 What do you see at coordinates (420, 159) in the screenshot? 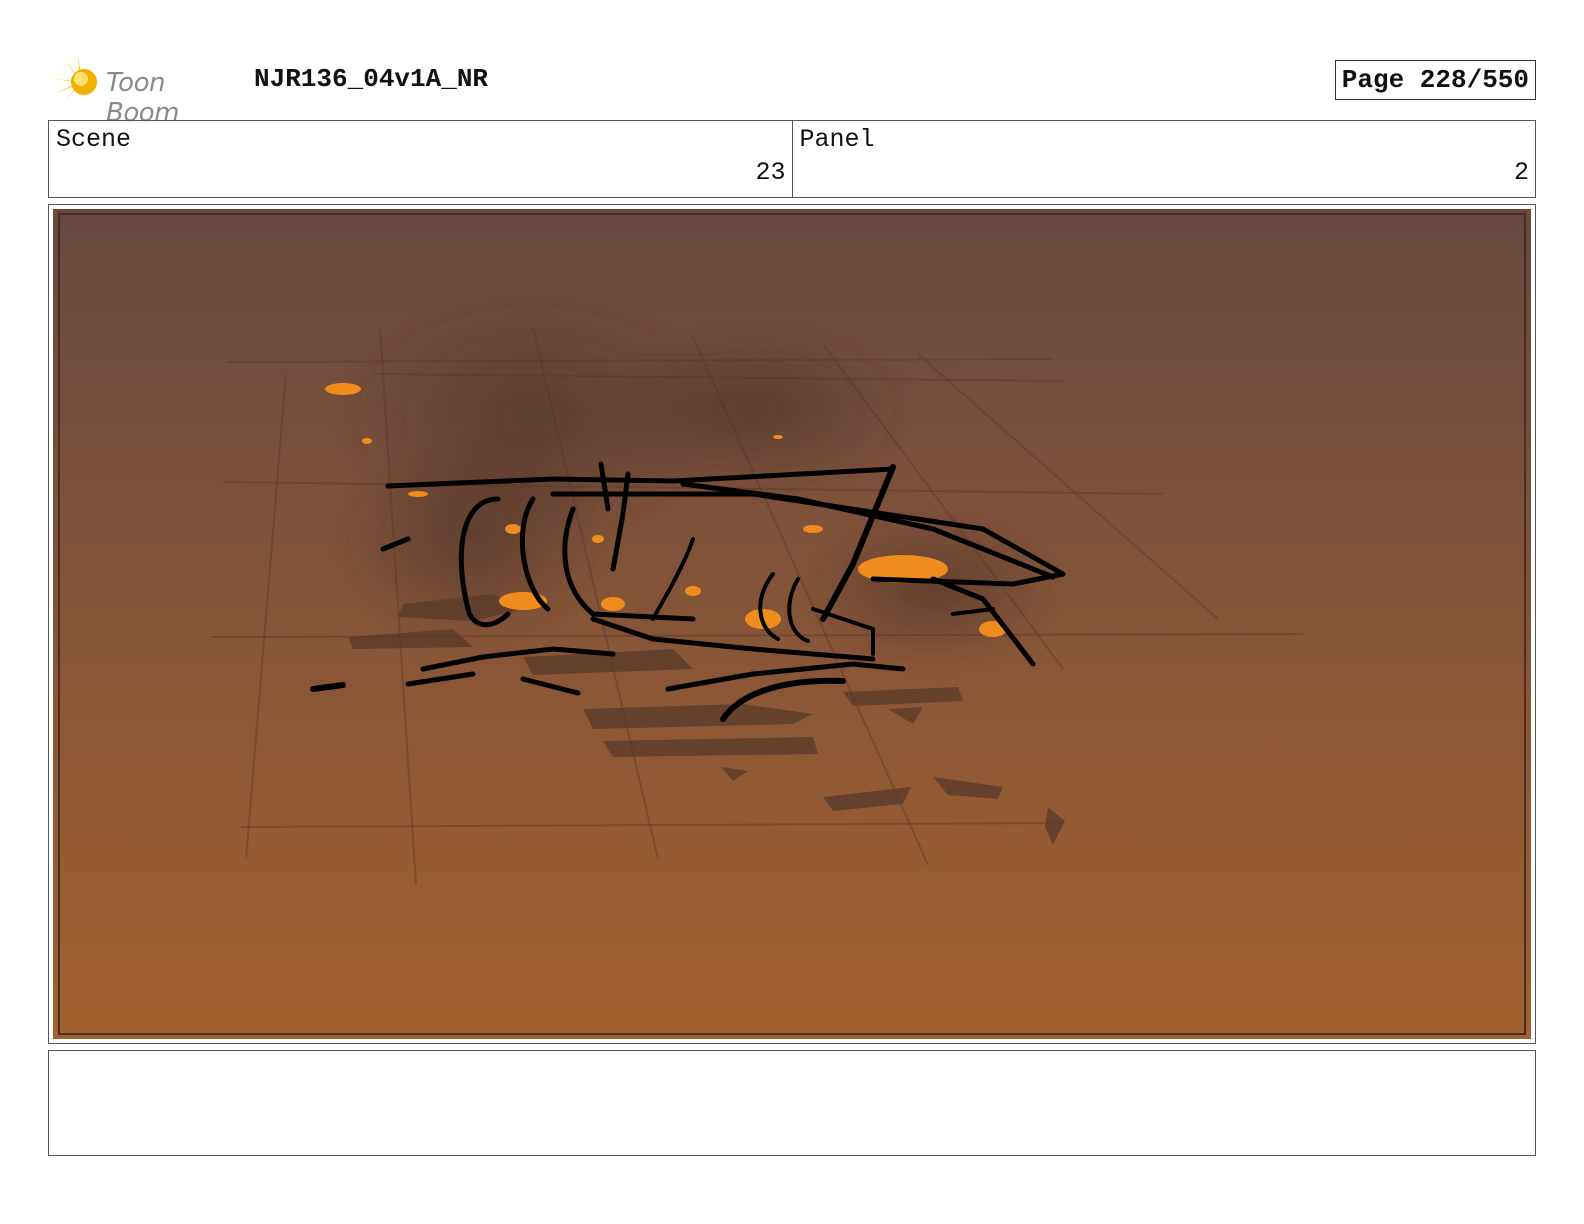
I see `scene-cell: Scene 23` at bounding box center [420, 159].